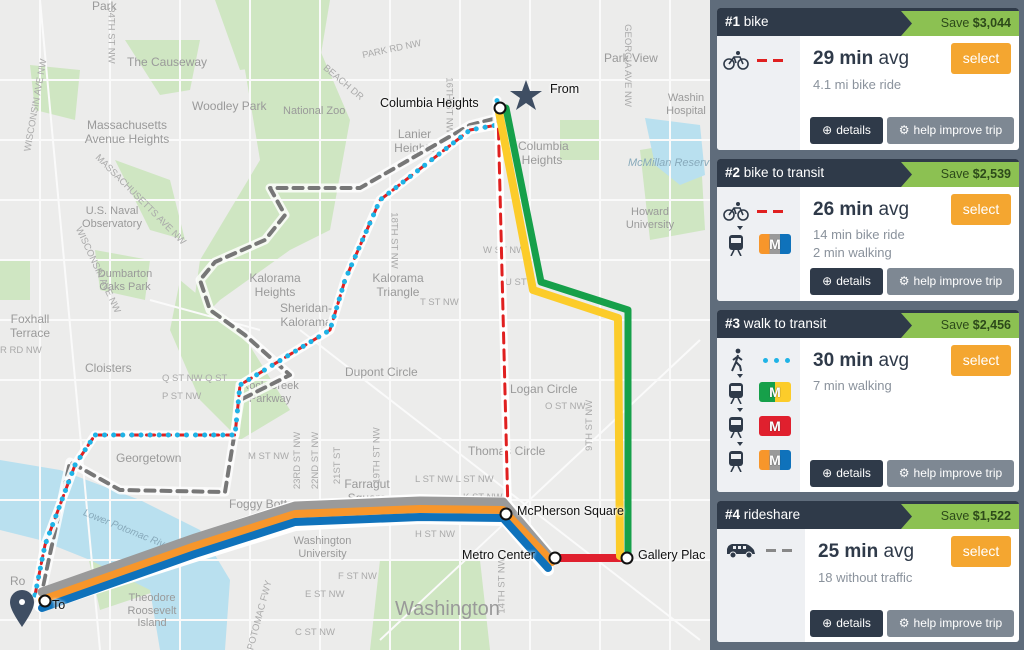 The width and height of the screenshot is (1024, 650). What do you see at coordinates (960, 23) in the screenshot?
I see `savings-badge: Save $3,044` at bounding box center [960, 23].